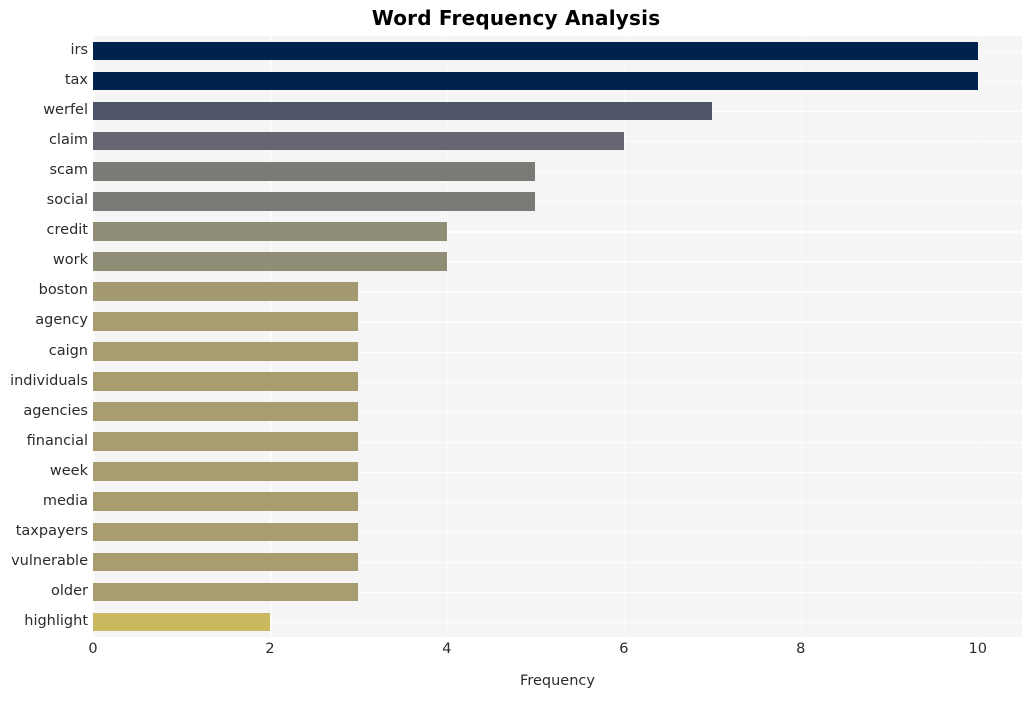 The height and width of the screenshot is (701, 1032). I want to click on x-axis-title: Frequency, so click(557, 681).